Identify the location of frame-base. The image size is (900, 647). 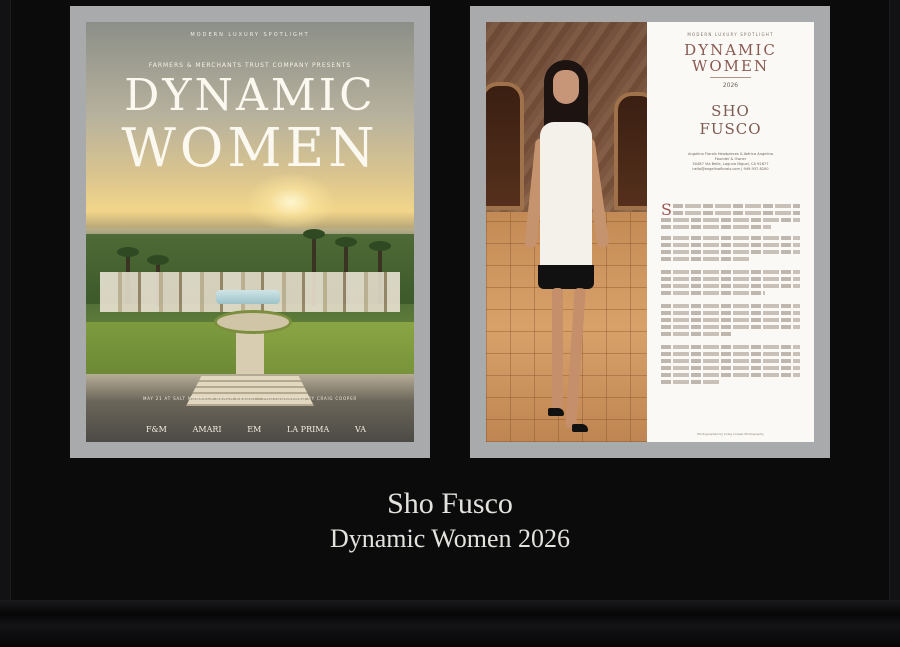
(450, 623).